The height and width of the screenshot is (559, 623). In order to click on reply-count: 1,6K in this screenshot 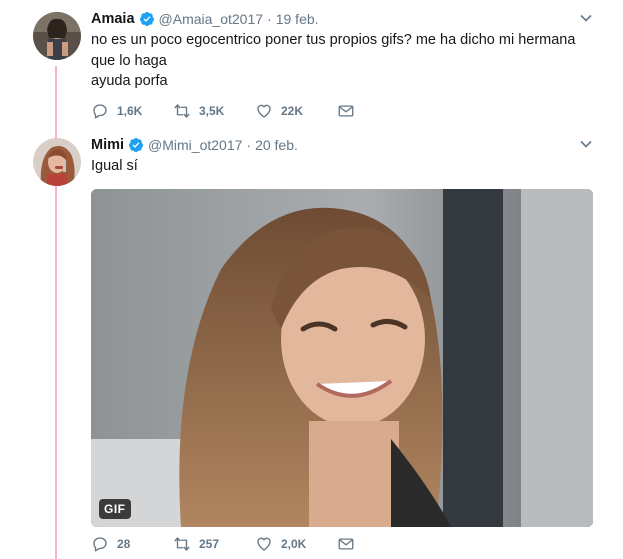, I will do `click(130, 111)`.